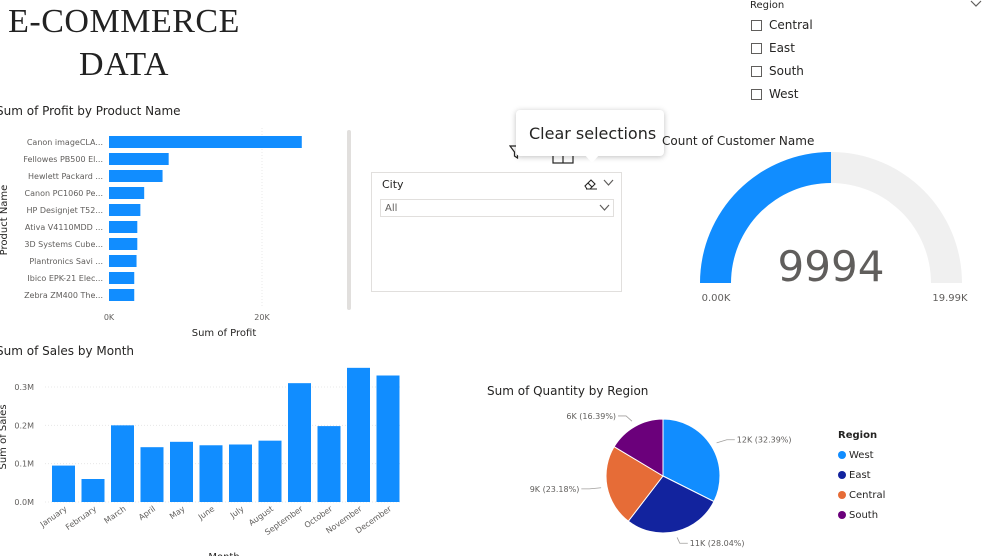 This screenshot has height=556, width=1003. I want to click on y-tick-label: 0.2M, so click(24, 425).